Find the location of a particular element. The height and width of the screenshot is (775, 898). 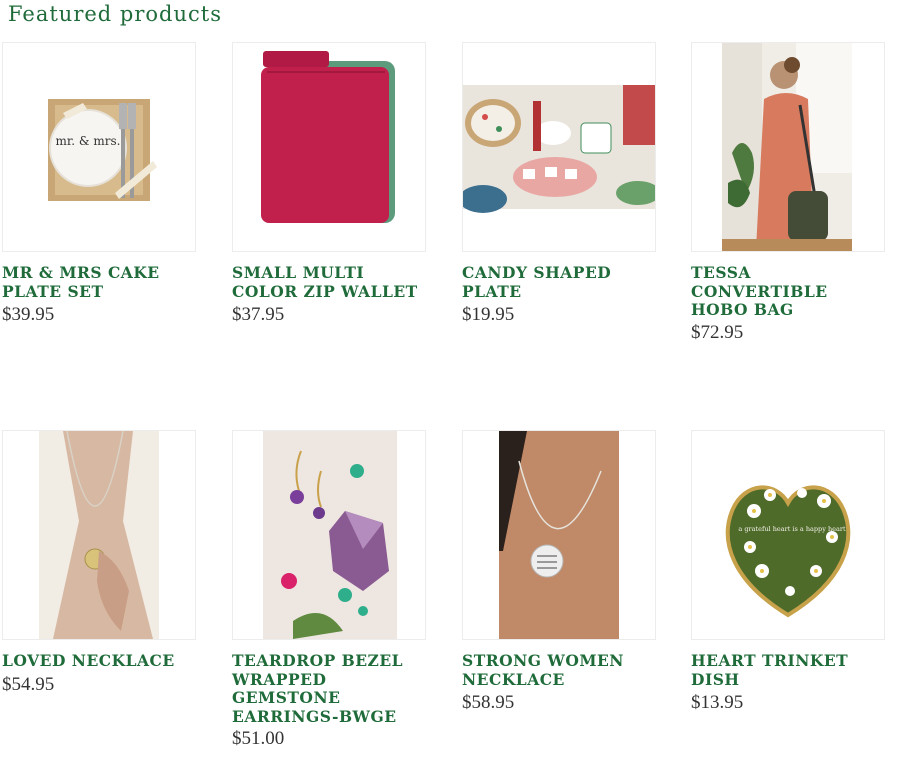

product-price: $13.95 is located at coordinates (717, 702).